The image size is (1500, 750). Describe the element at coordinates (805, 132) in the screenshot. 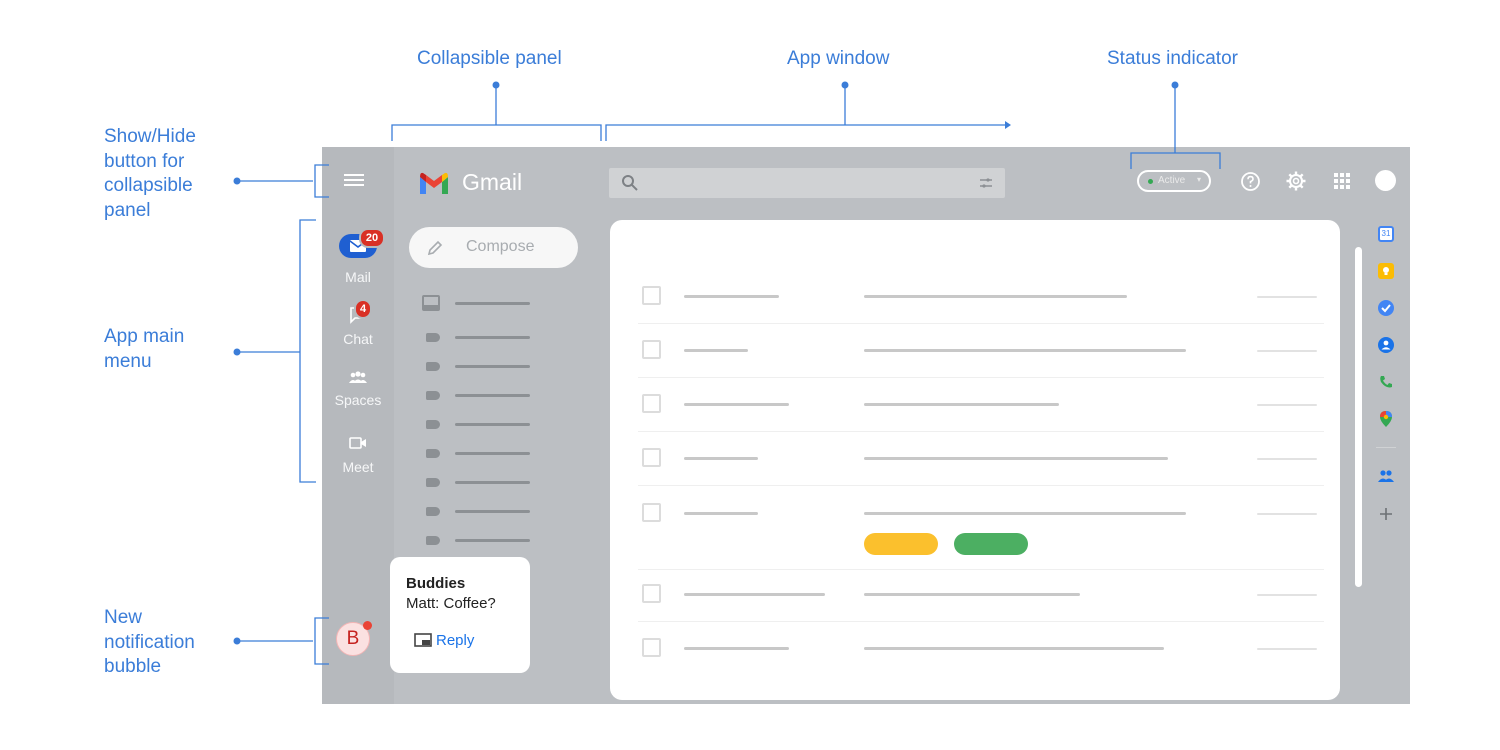

I see `bracket-app-window` at that location.